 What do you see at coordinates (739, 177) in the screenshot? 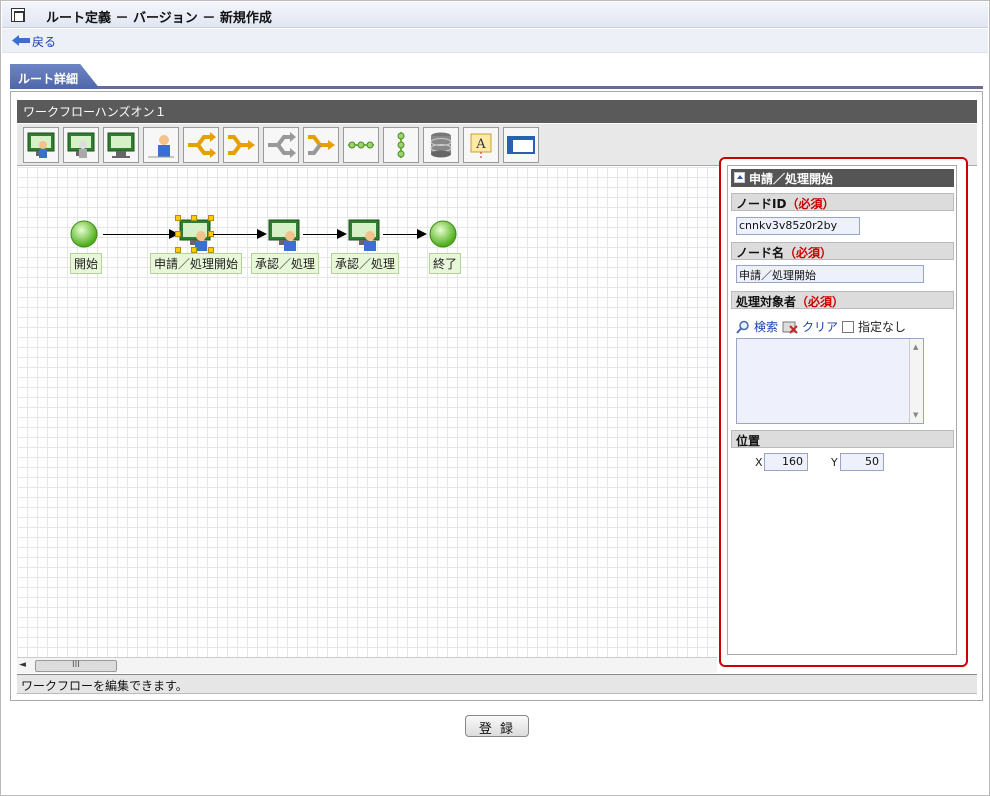
I see `collapse-icon` at bounding box center [739, 177].